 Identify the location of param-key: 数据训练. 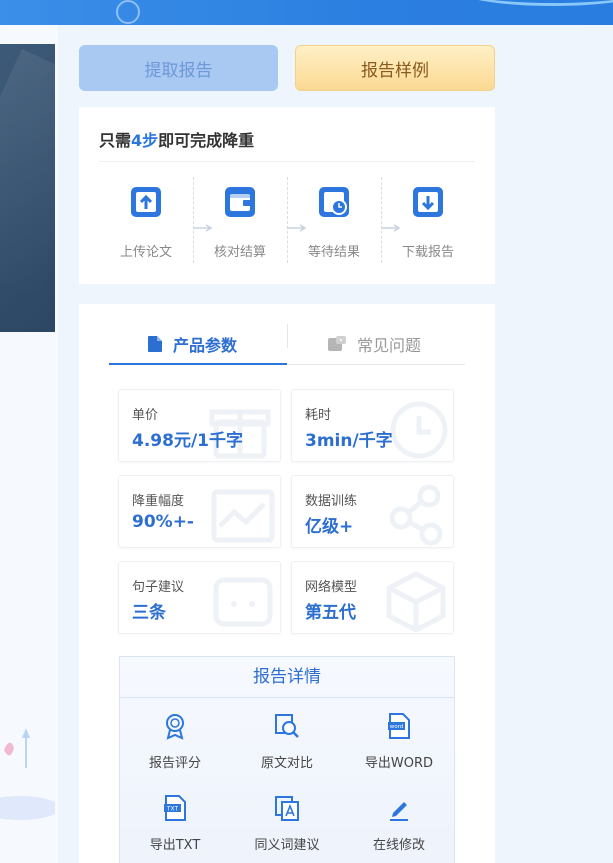
(331, 501).